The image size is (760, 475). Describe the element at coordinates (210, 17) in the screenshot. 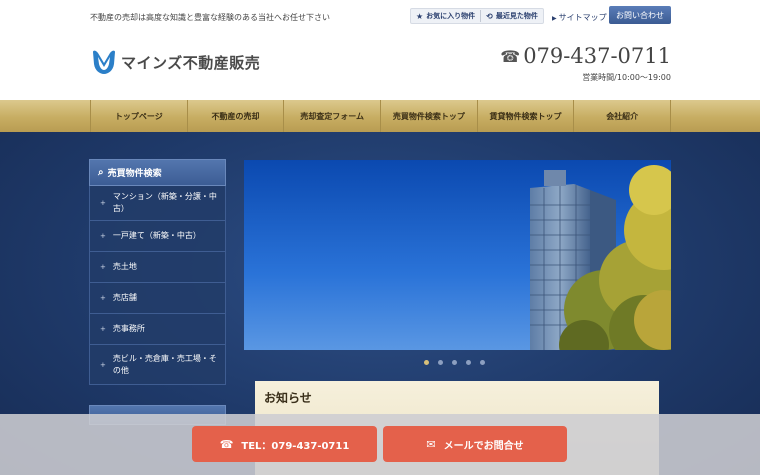

I see `tagline: 不動産の売却は高度な知識と豊富な経験のある当社へお任せ下さい` at that location.